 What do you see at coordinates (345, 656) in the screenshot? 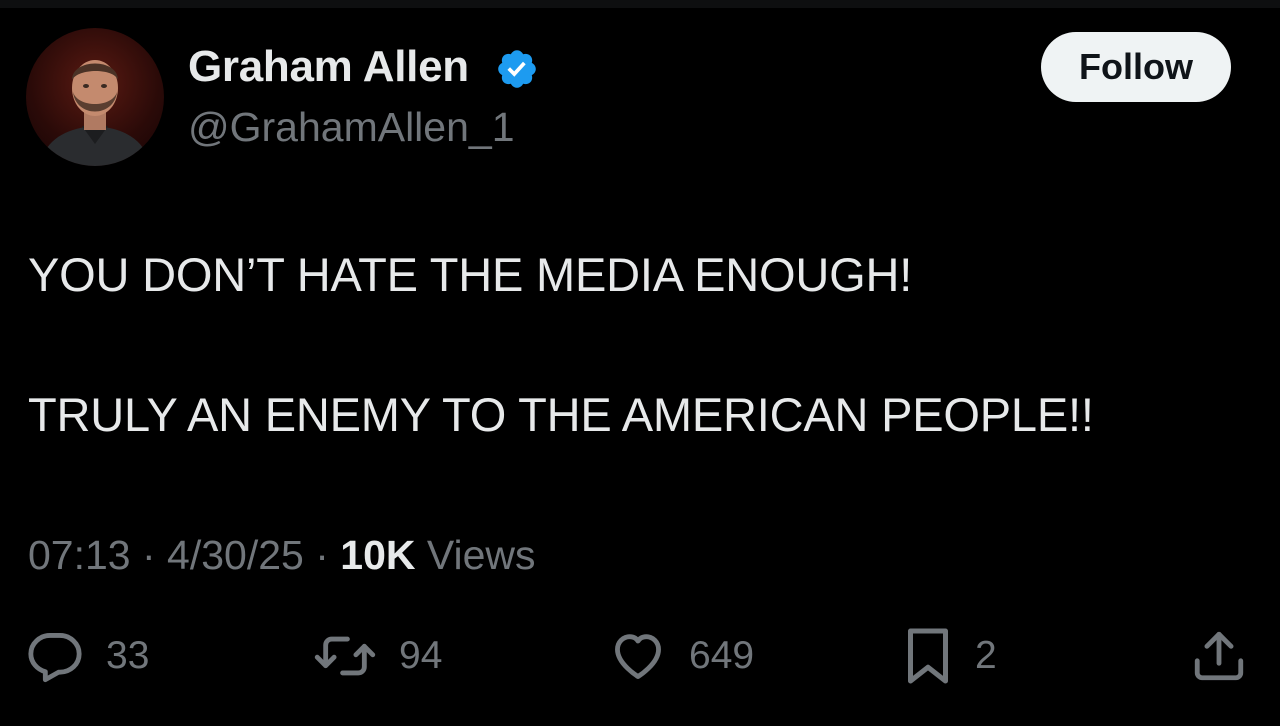
I see `repost-icon` at bounding box center [345, 656].